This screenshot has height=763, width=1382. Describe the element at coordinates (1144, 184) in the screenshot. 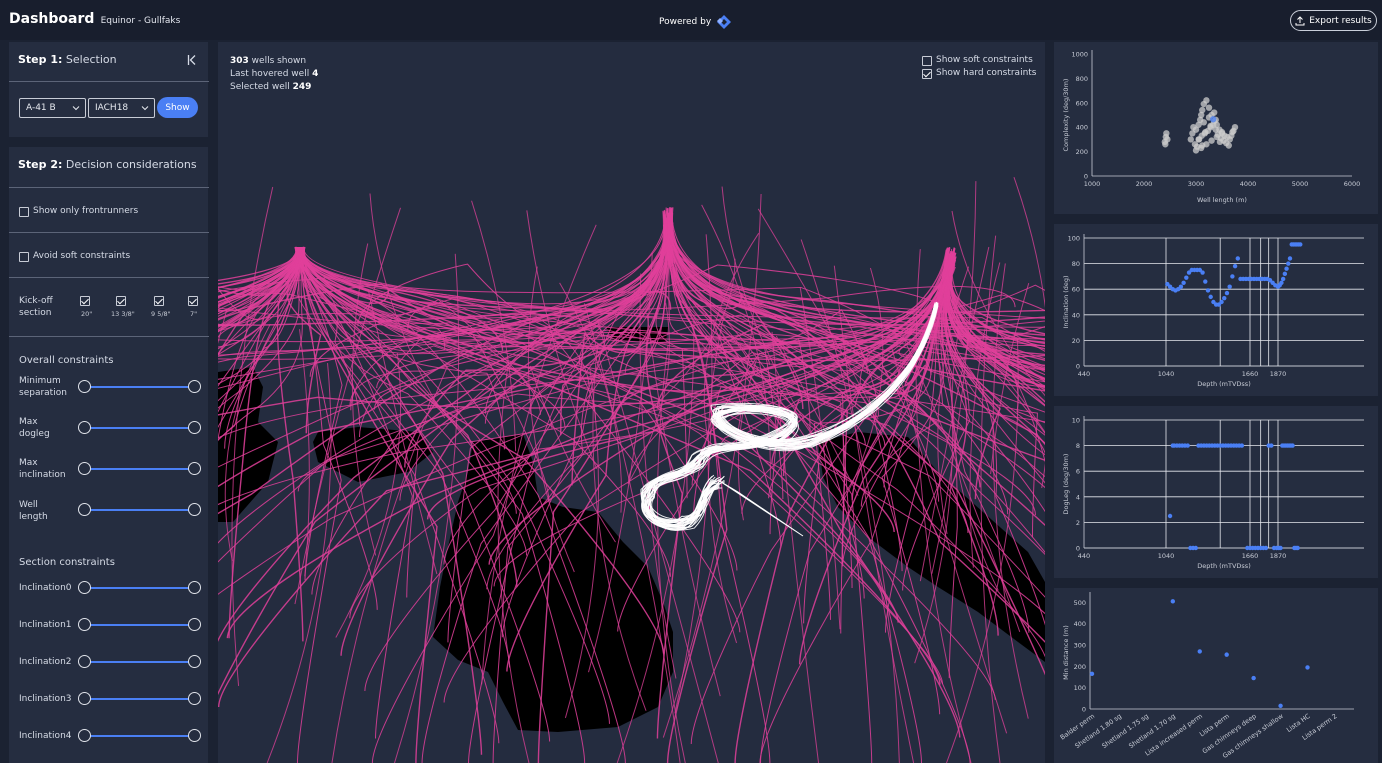

I see `x-tick-label: 2000` at that location.